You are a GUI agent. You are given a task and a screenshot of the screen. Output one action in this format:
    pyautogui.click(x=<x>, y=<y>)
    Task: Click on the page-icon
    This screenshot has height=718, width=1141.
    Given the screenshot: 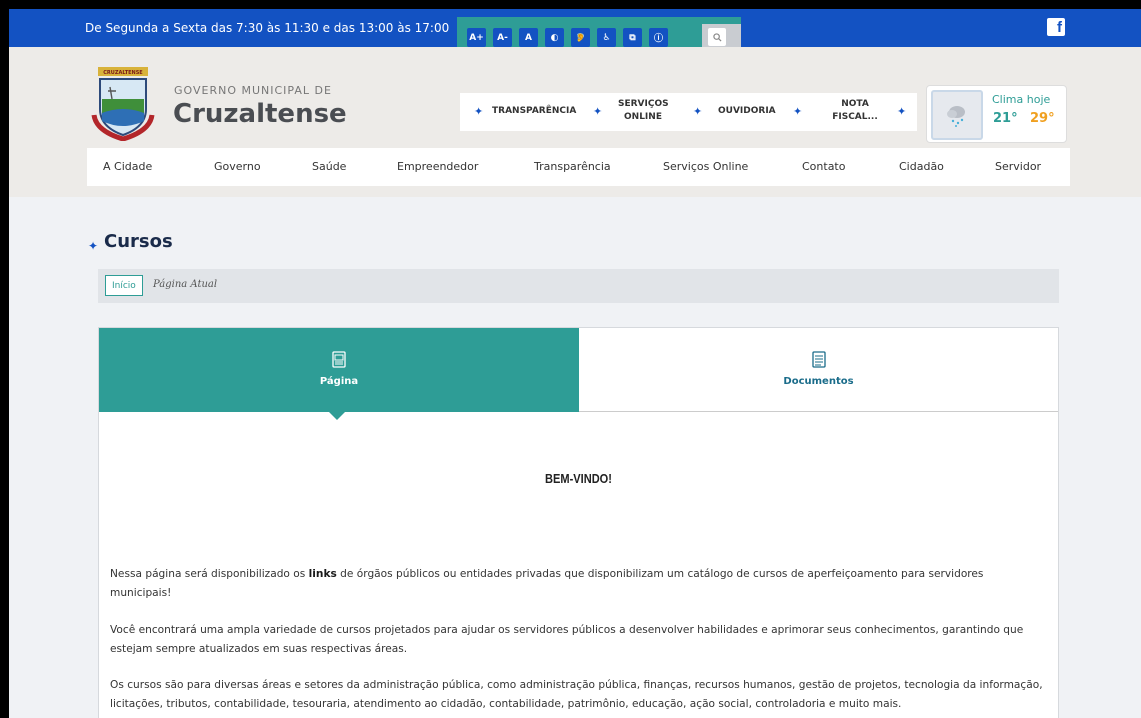 What is the action you would take?
    pyautogui.click(x=339, y=359)
    